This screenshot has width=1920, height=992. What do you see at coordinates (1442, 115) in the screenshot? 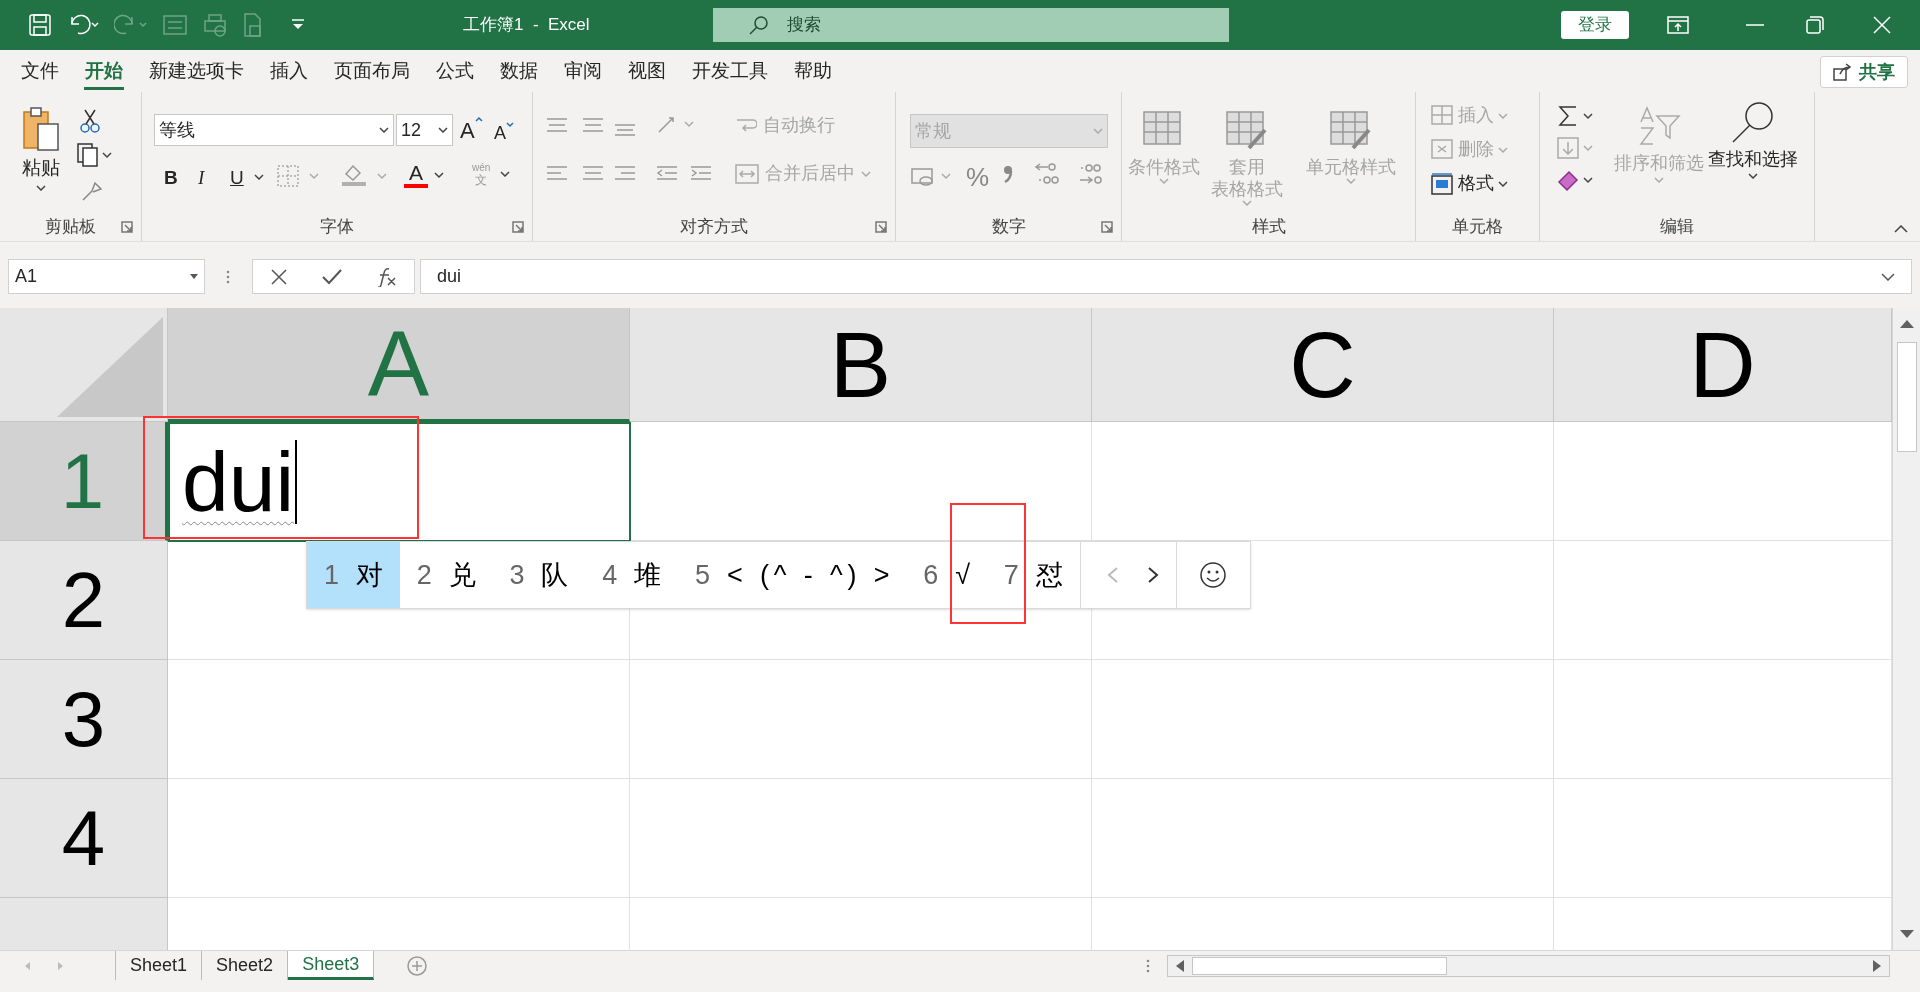
I see `insert-icon` at bounding box center [1442, 115].